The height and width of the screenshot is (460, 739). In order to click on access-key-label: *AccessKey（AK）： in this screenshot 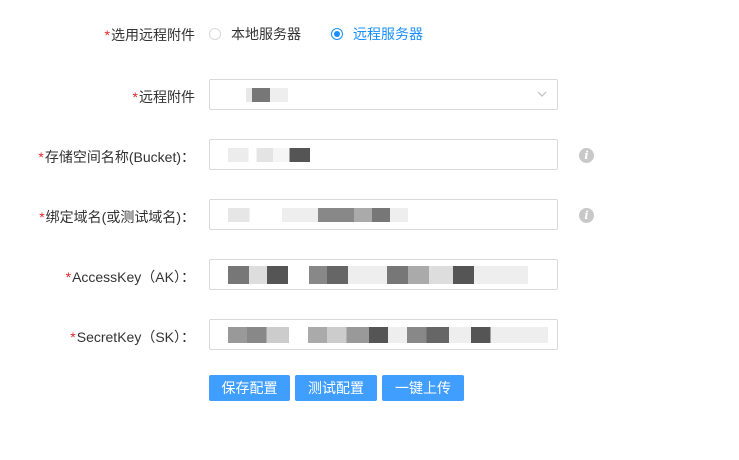, I will do `click(130, 277)`.